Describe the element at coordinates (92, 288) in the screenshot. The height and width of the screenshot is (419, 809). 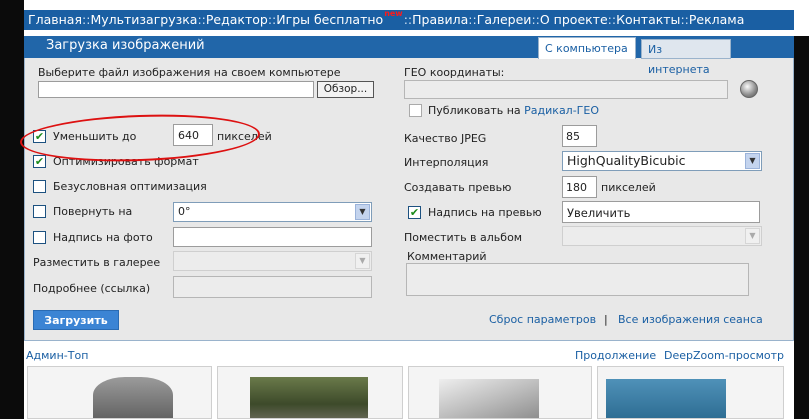
I see `more-link-label: Подробнее (ссылка)` at that location.